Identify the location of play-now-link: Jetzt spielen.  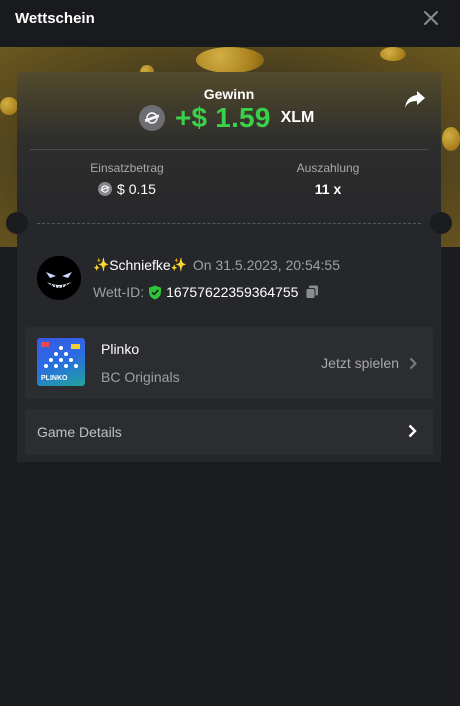
(369, 363).